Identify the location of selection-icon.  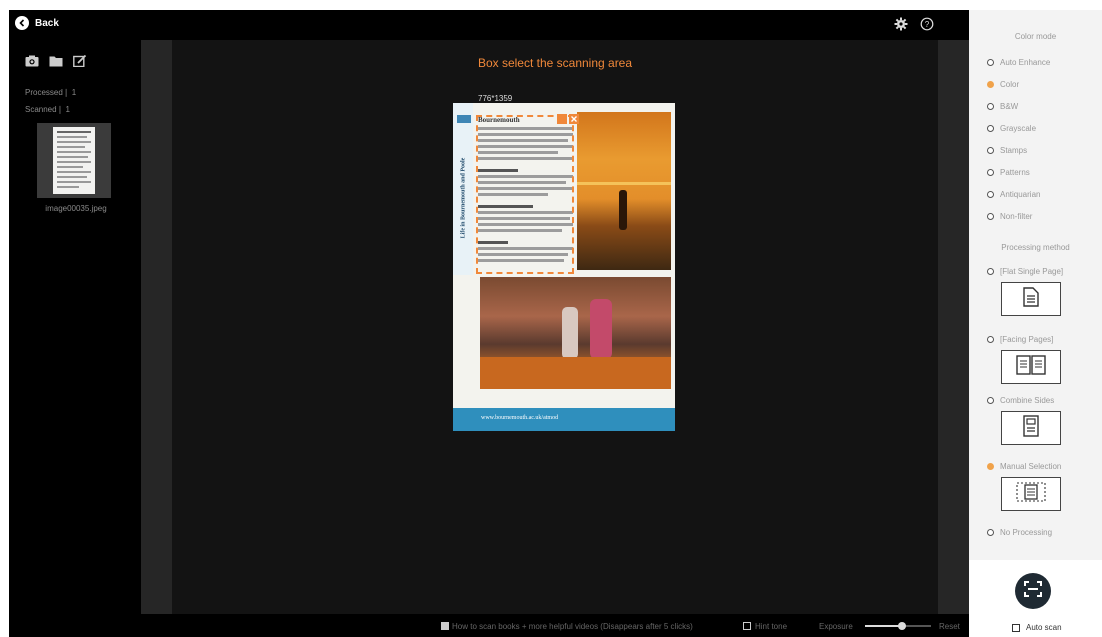
(1031, 494).